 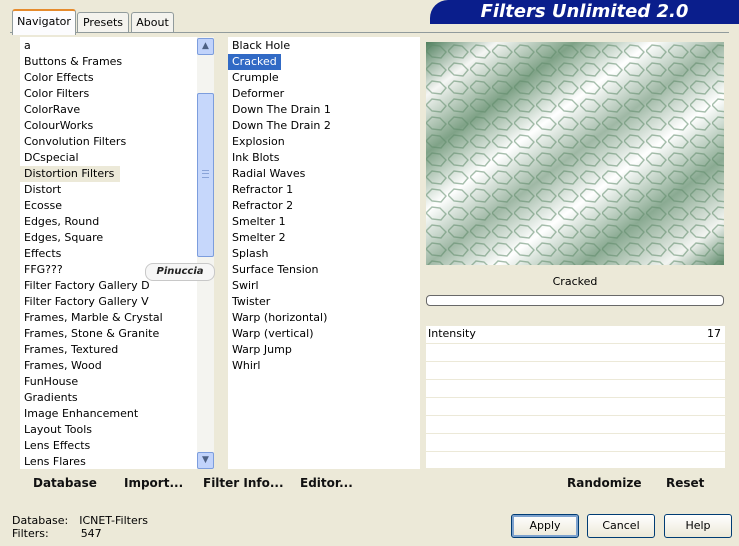 What do you see at coordinates (324, 126) in the screenshot?
I see `filter-item: Down The Drain 2` at bounding box center [324, 126].